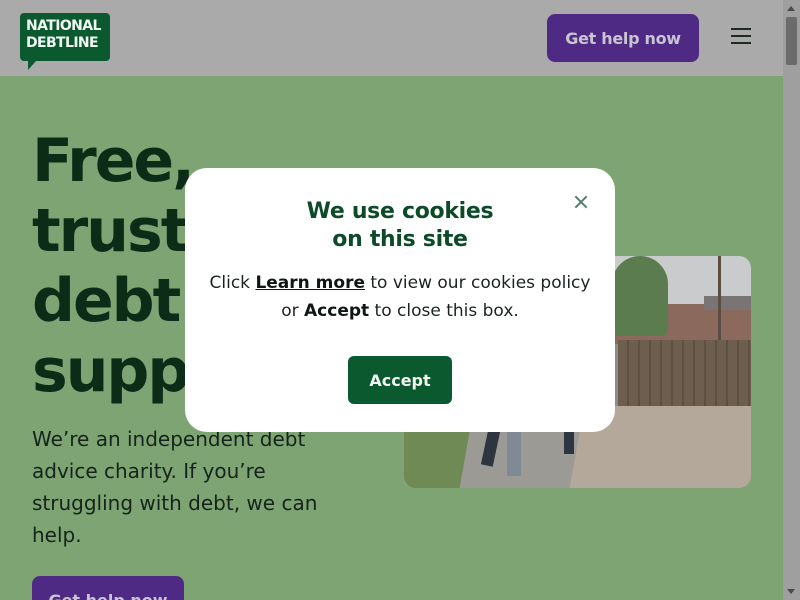  What do you see at coordinates (623, 38) in the screenshot?
I see `get-help-now-button: Get help now` at bounding box center [623, 38].